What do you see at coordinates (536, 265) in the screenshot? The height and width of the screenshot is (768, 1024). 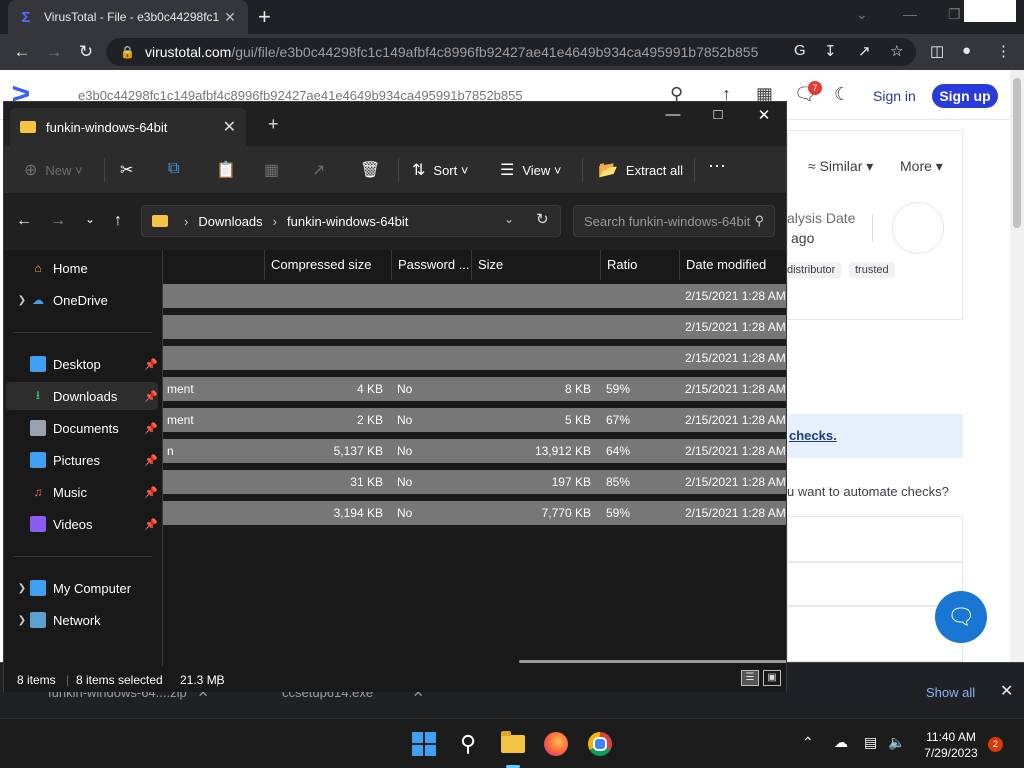 I see `column-header-size: Size` at bounding box center [536, 265].